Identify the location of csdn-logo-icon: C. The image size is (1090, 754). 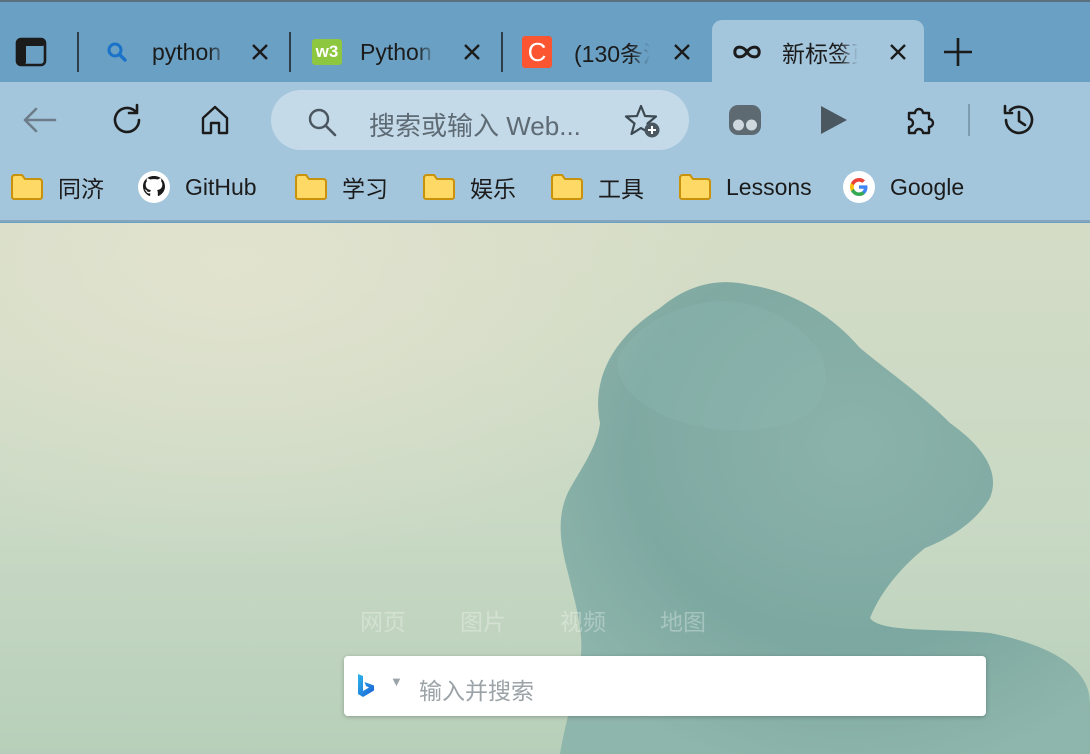
(537, 52).